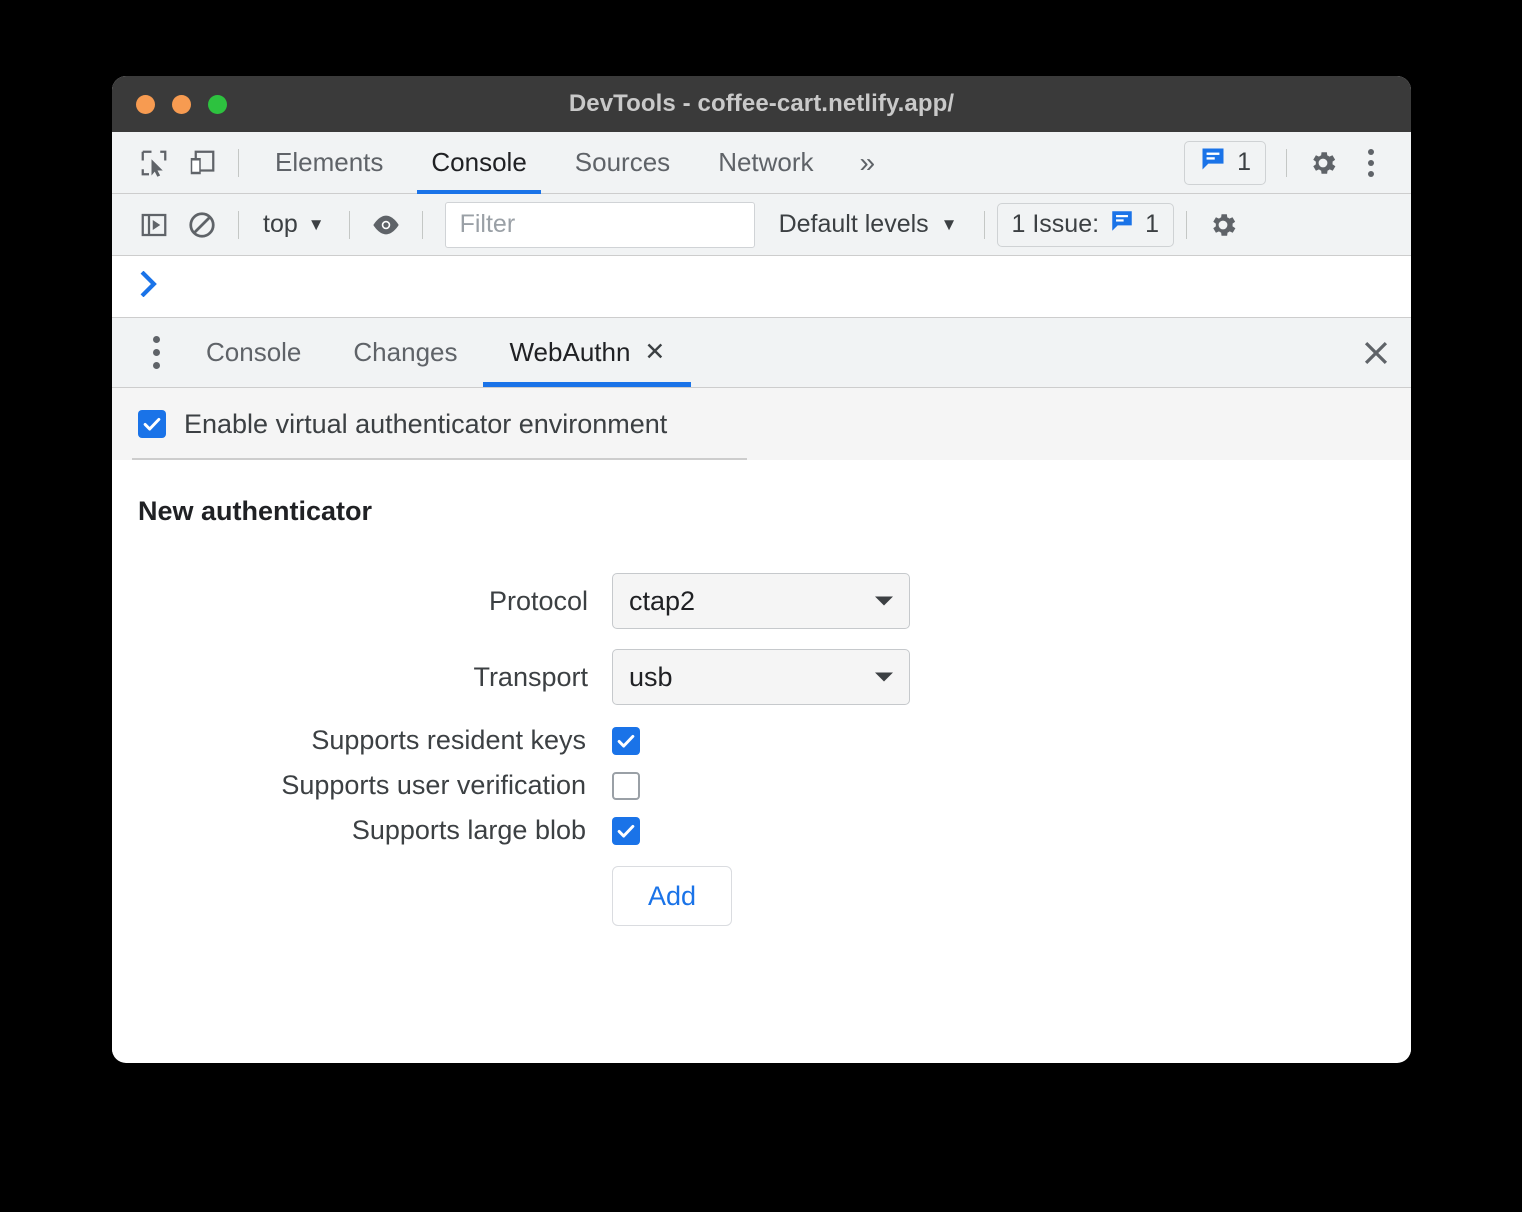 This screenshot has width=1522, height=1212. What do you see at coordinates (761, 896) in the screenshot?
I see `add-authenticator-row: Add` at bounding box center [761, 896].